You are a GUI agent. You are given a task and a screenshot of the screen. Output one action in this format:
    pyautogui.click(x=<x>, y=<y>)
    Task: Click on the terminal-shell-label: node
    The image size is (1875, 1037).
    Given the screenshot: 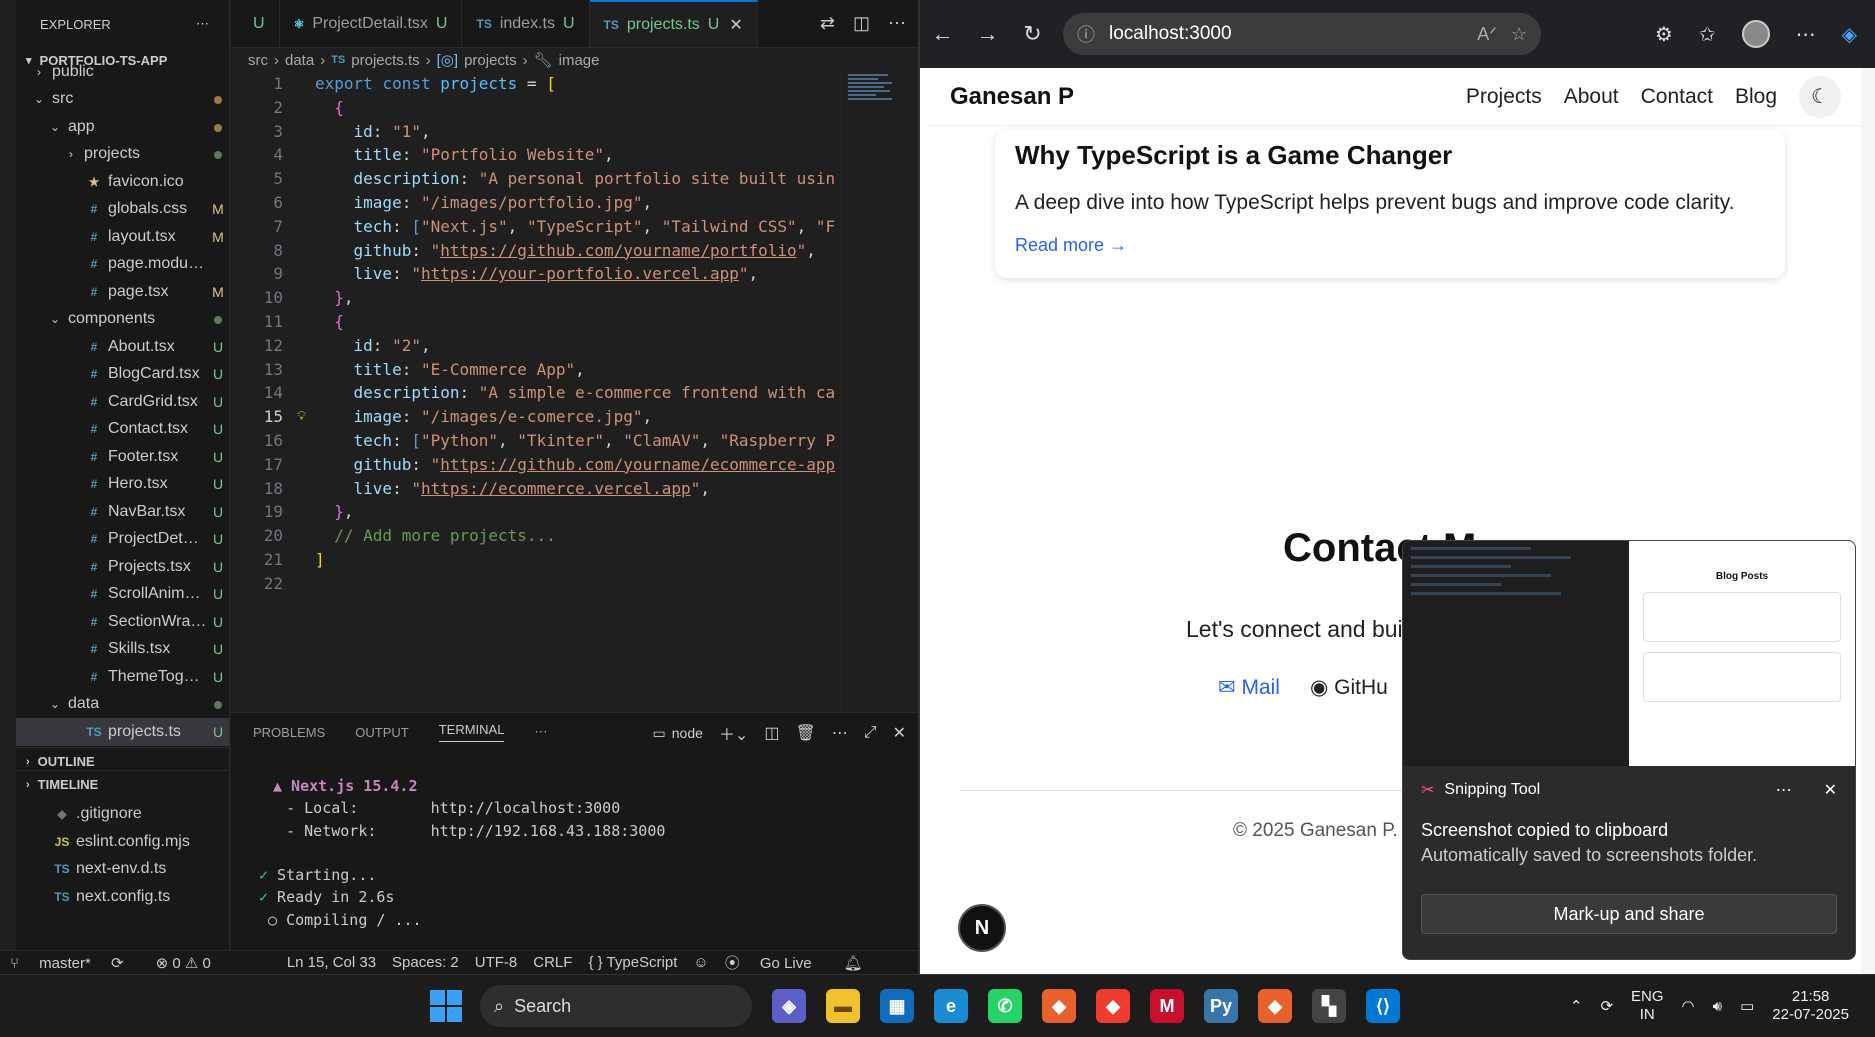 What is the action you would take?
    pyautogui.click(x=687, y=733)
    